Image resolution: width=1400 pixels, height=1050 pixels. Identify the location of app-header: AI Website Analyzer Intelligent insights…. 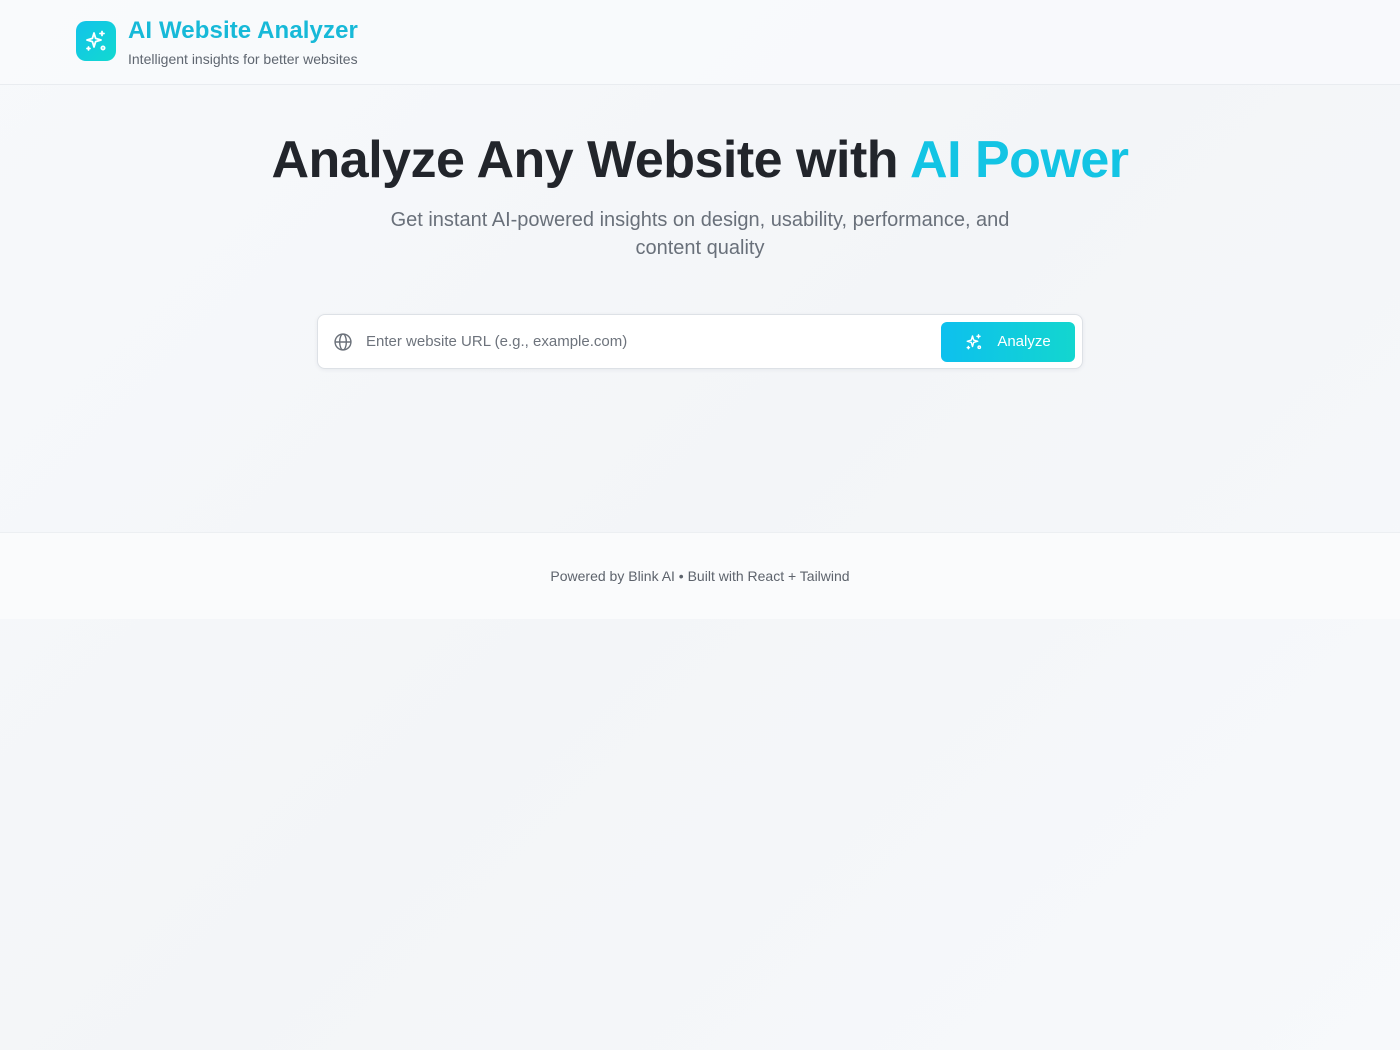
(700, 42).